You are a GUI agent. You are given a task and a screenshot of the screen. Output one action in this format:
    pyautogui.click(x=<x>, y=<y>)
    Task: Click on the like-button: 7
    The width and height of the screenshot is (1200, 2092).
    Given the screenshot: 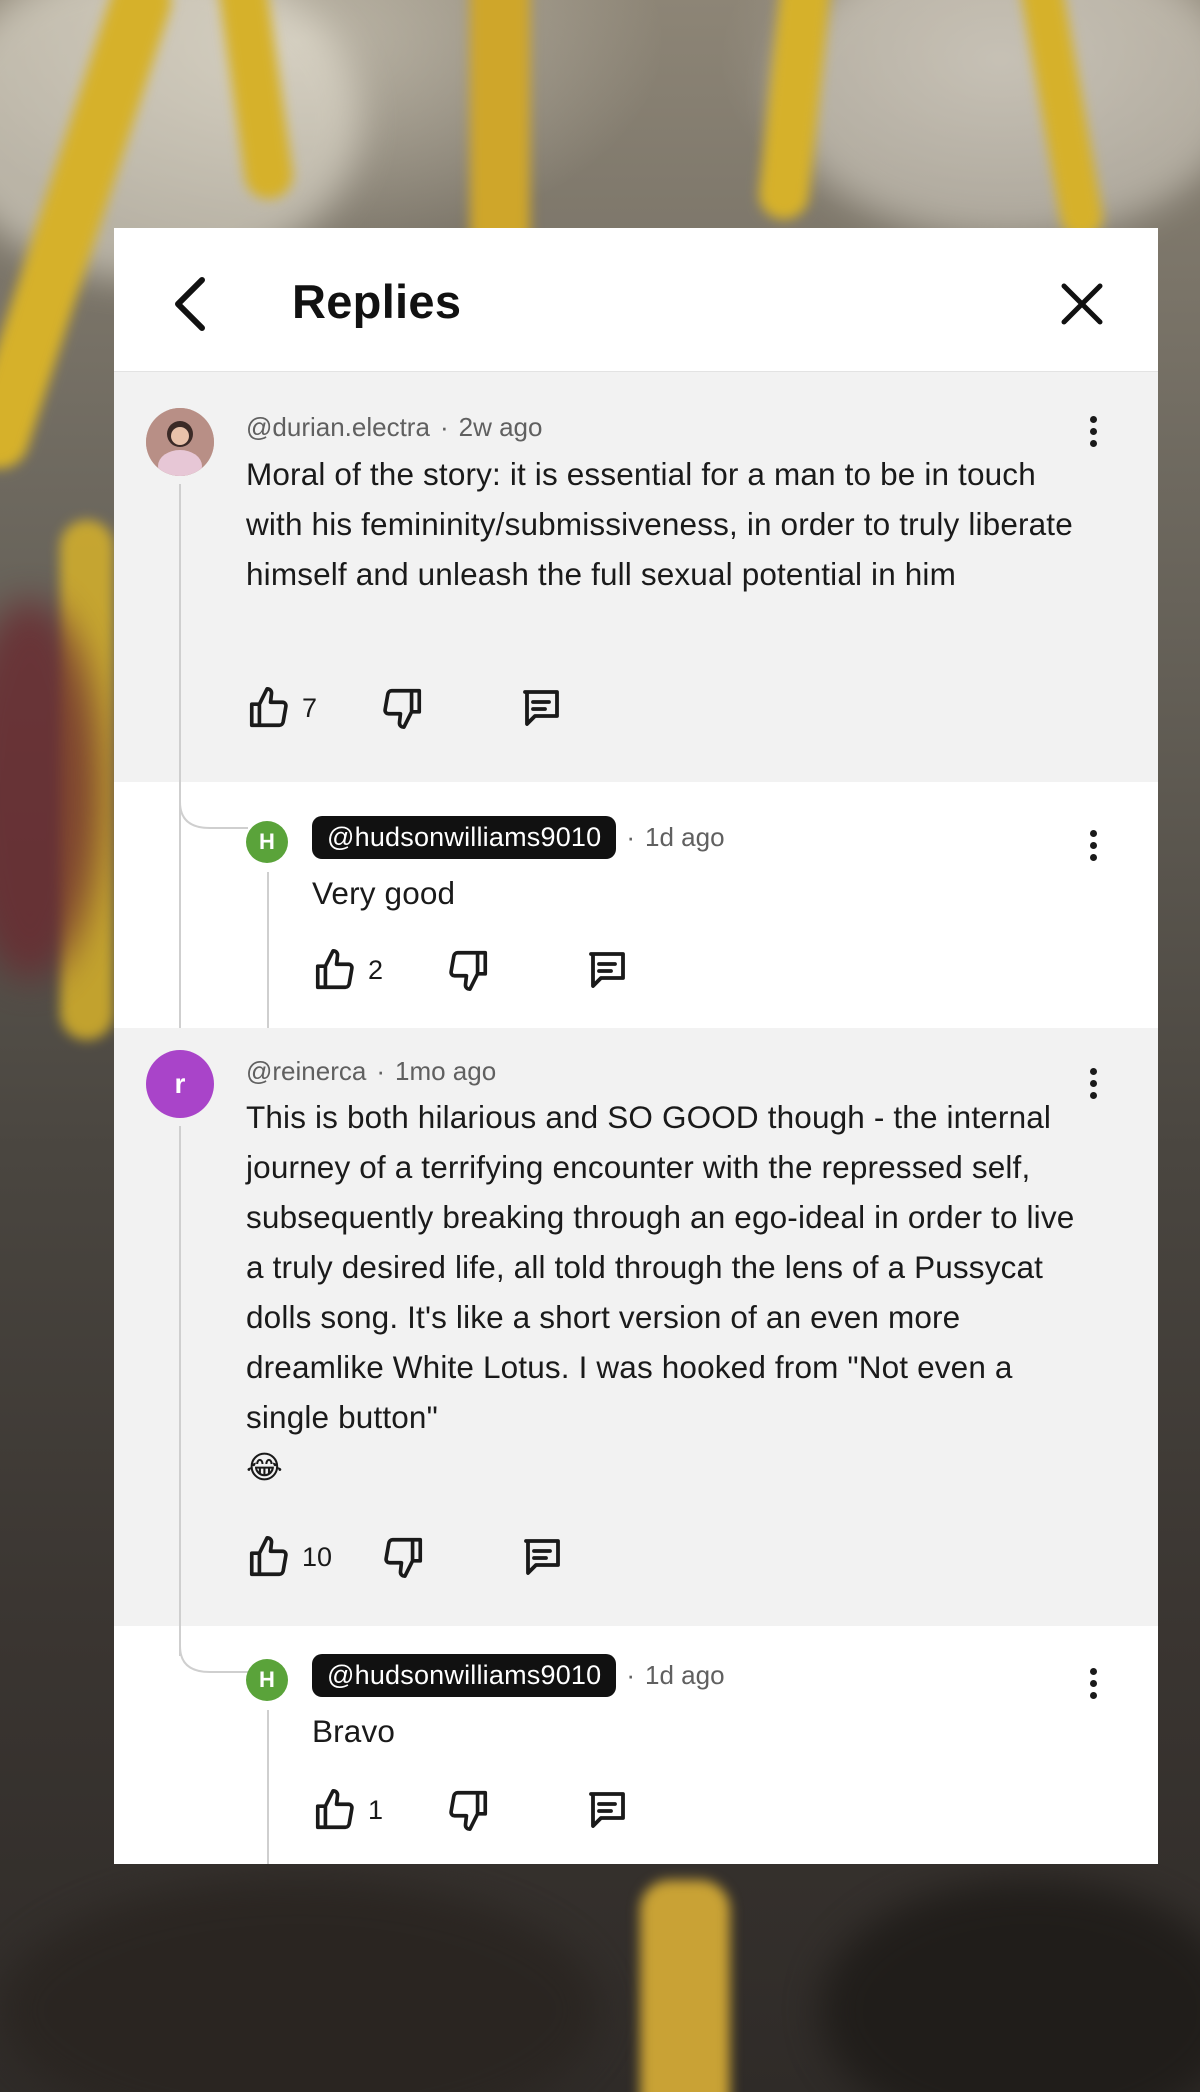 What is the action you would take?
    pyautogui.click(x=281, y=708)
    